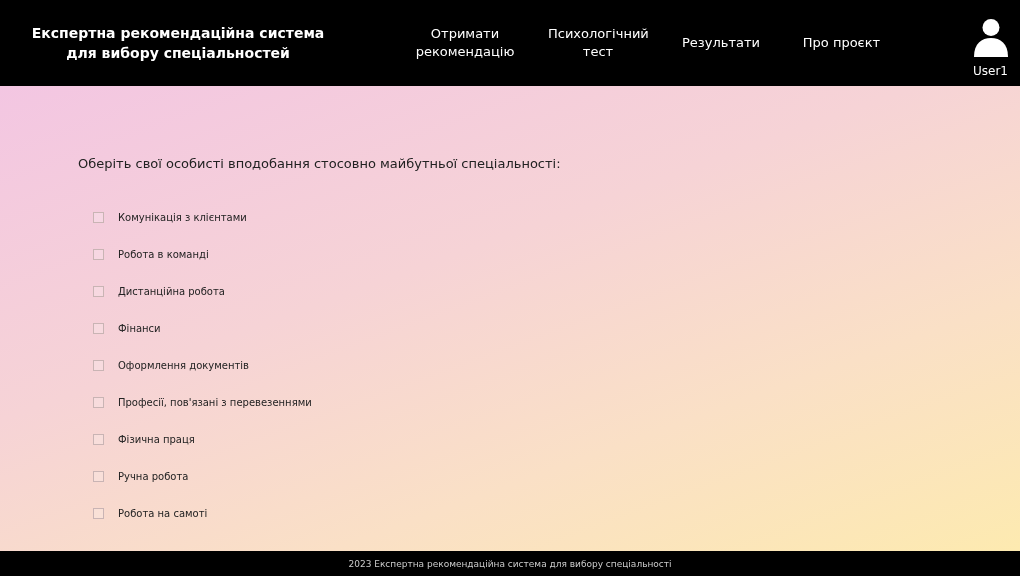  Describe the element at coordinates (182, 217) in the screenshot. I see `option-label: Комунікація з клієнтами` at that location.